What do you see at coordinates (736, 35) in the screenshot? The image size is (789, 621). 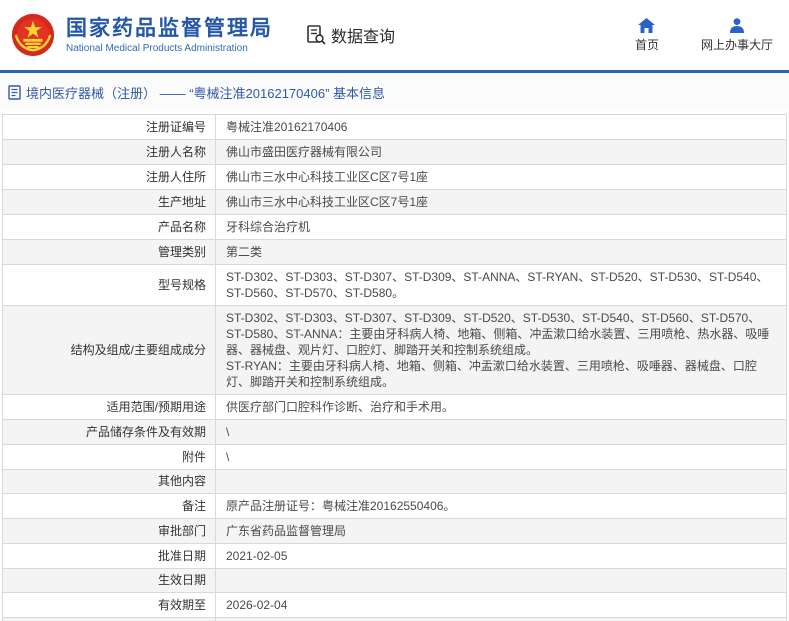 I see `nav-service-hall: 网上办事大厅` at bounding box center [736, 35].